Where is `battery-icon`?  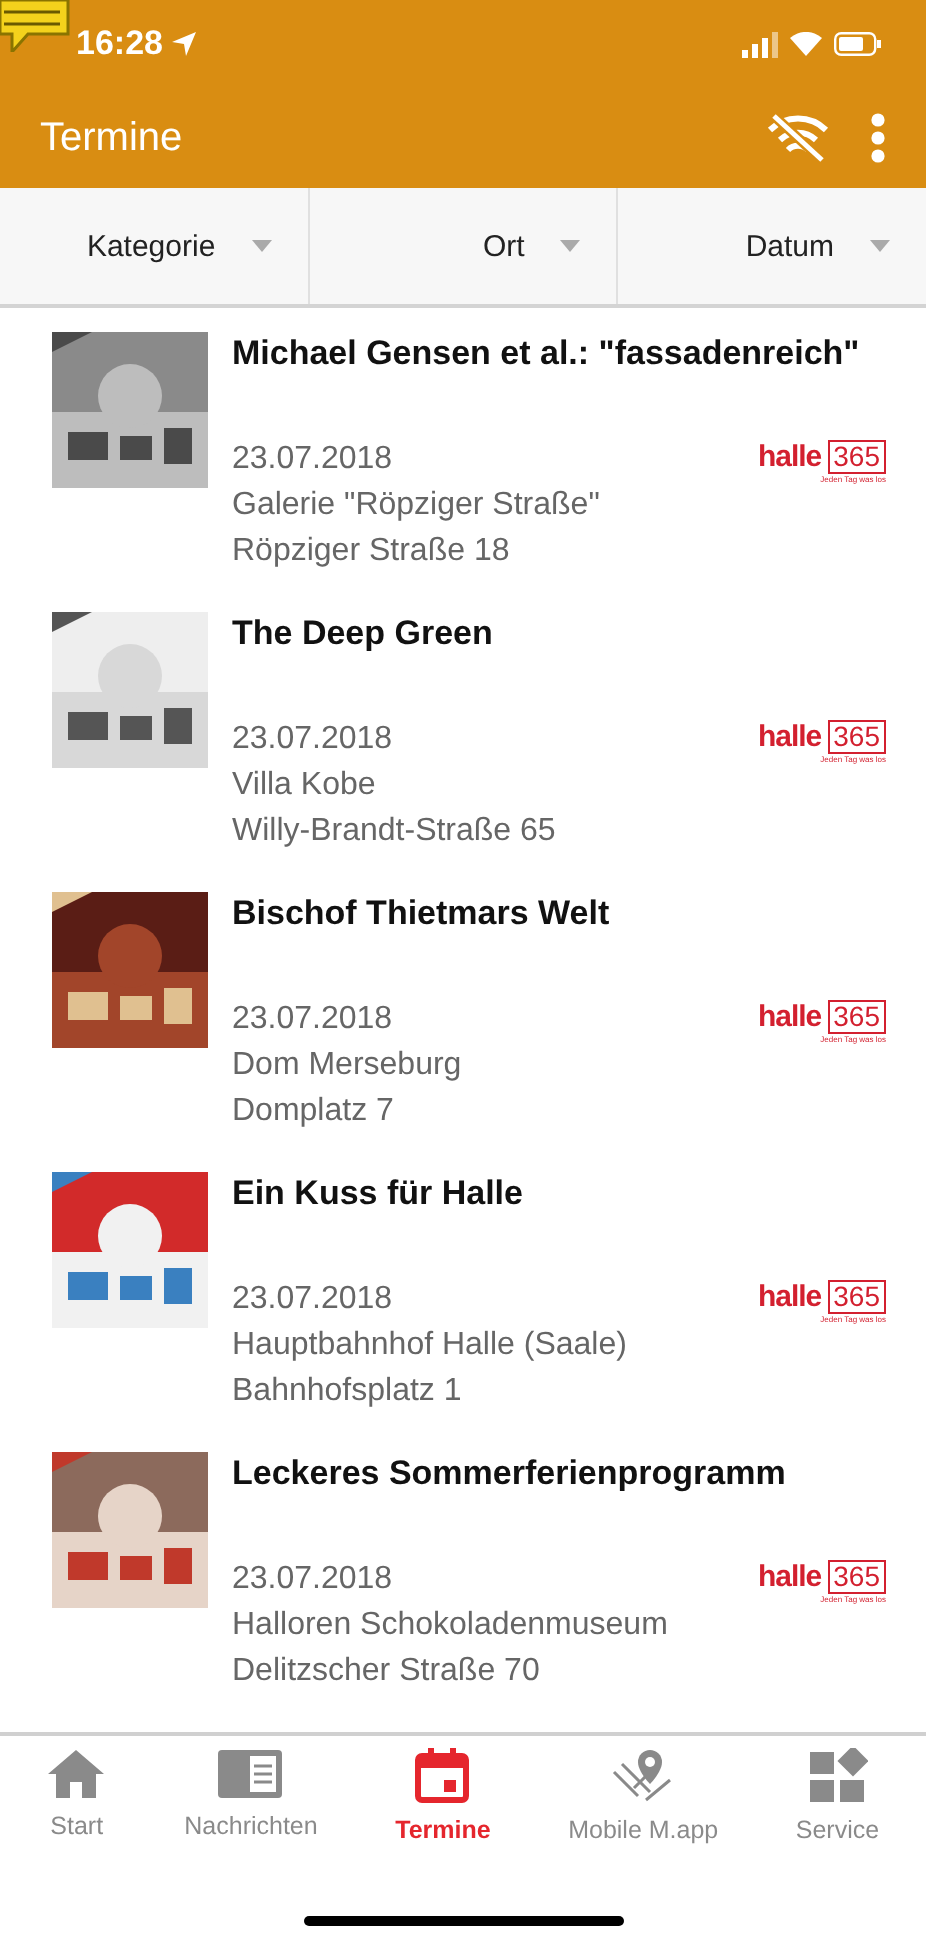 battery-icon is located at coordinates (858, 44).